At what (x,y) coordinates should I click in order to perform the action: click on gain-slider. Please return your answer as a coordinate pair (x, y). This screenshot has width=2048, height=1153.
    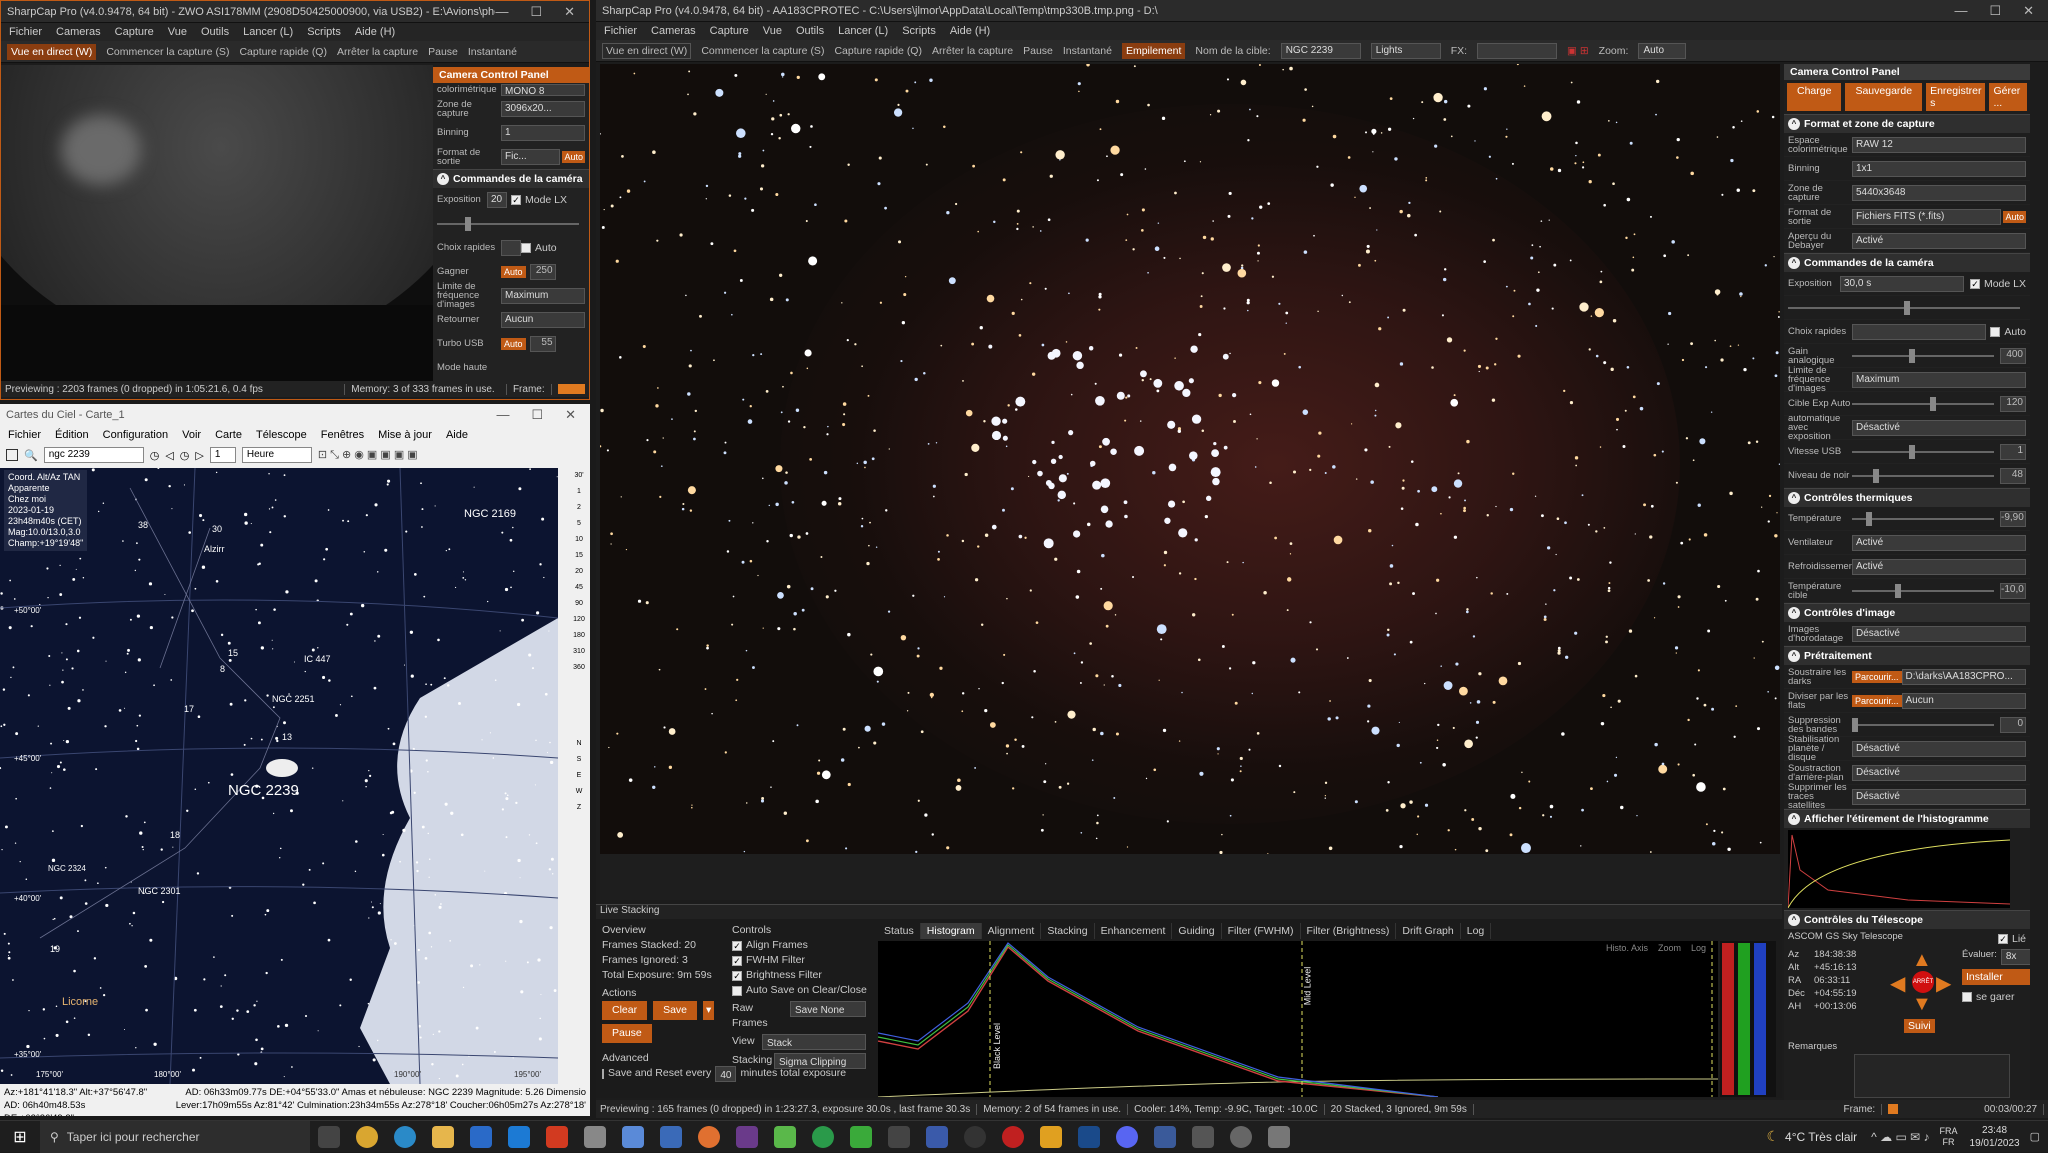
    Looking at the image, I should click on (1923, 355).